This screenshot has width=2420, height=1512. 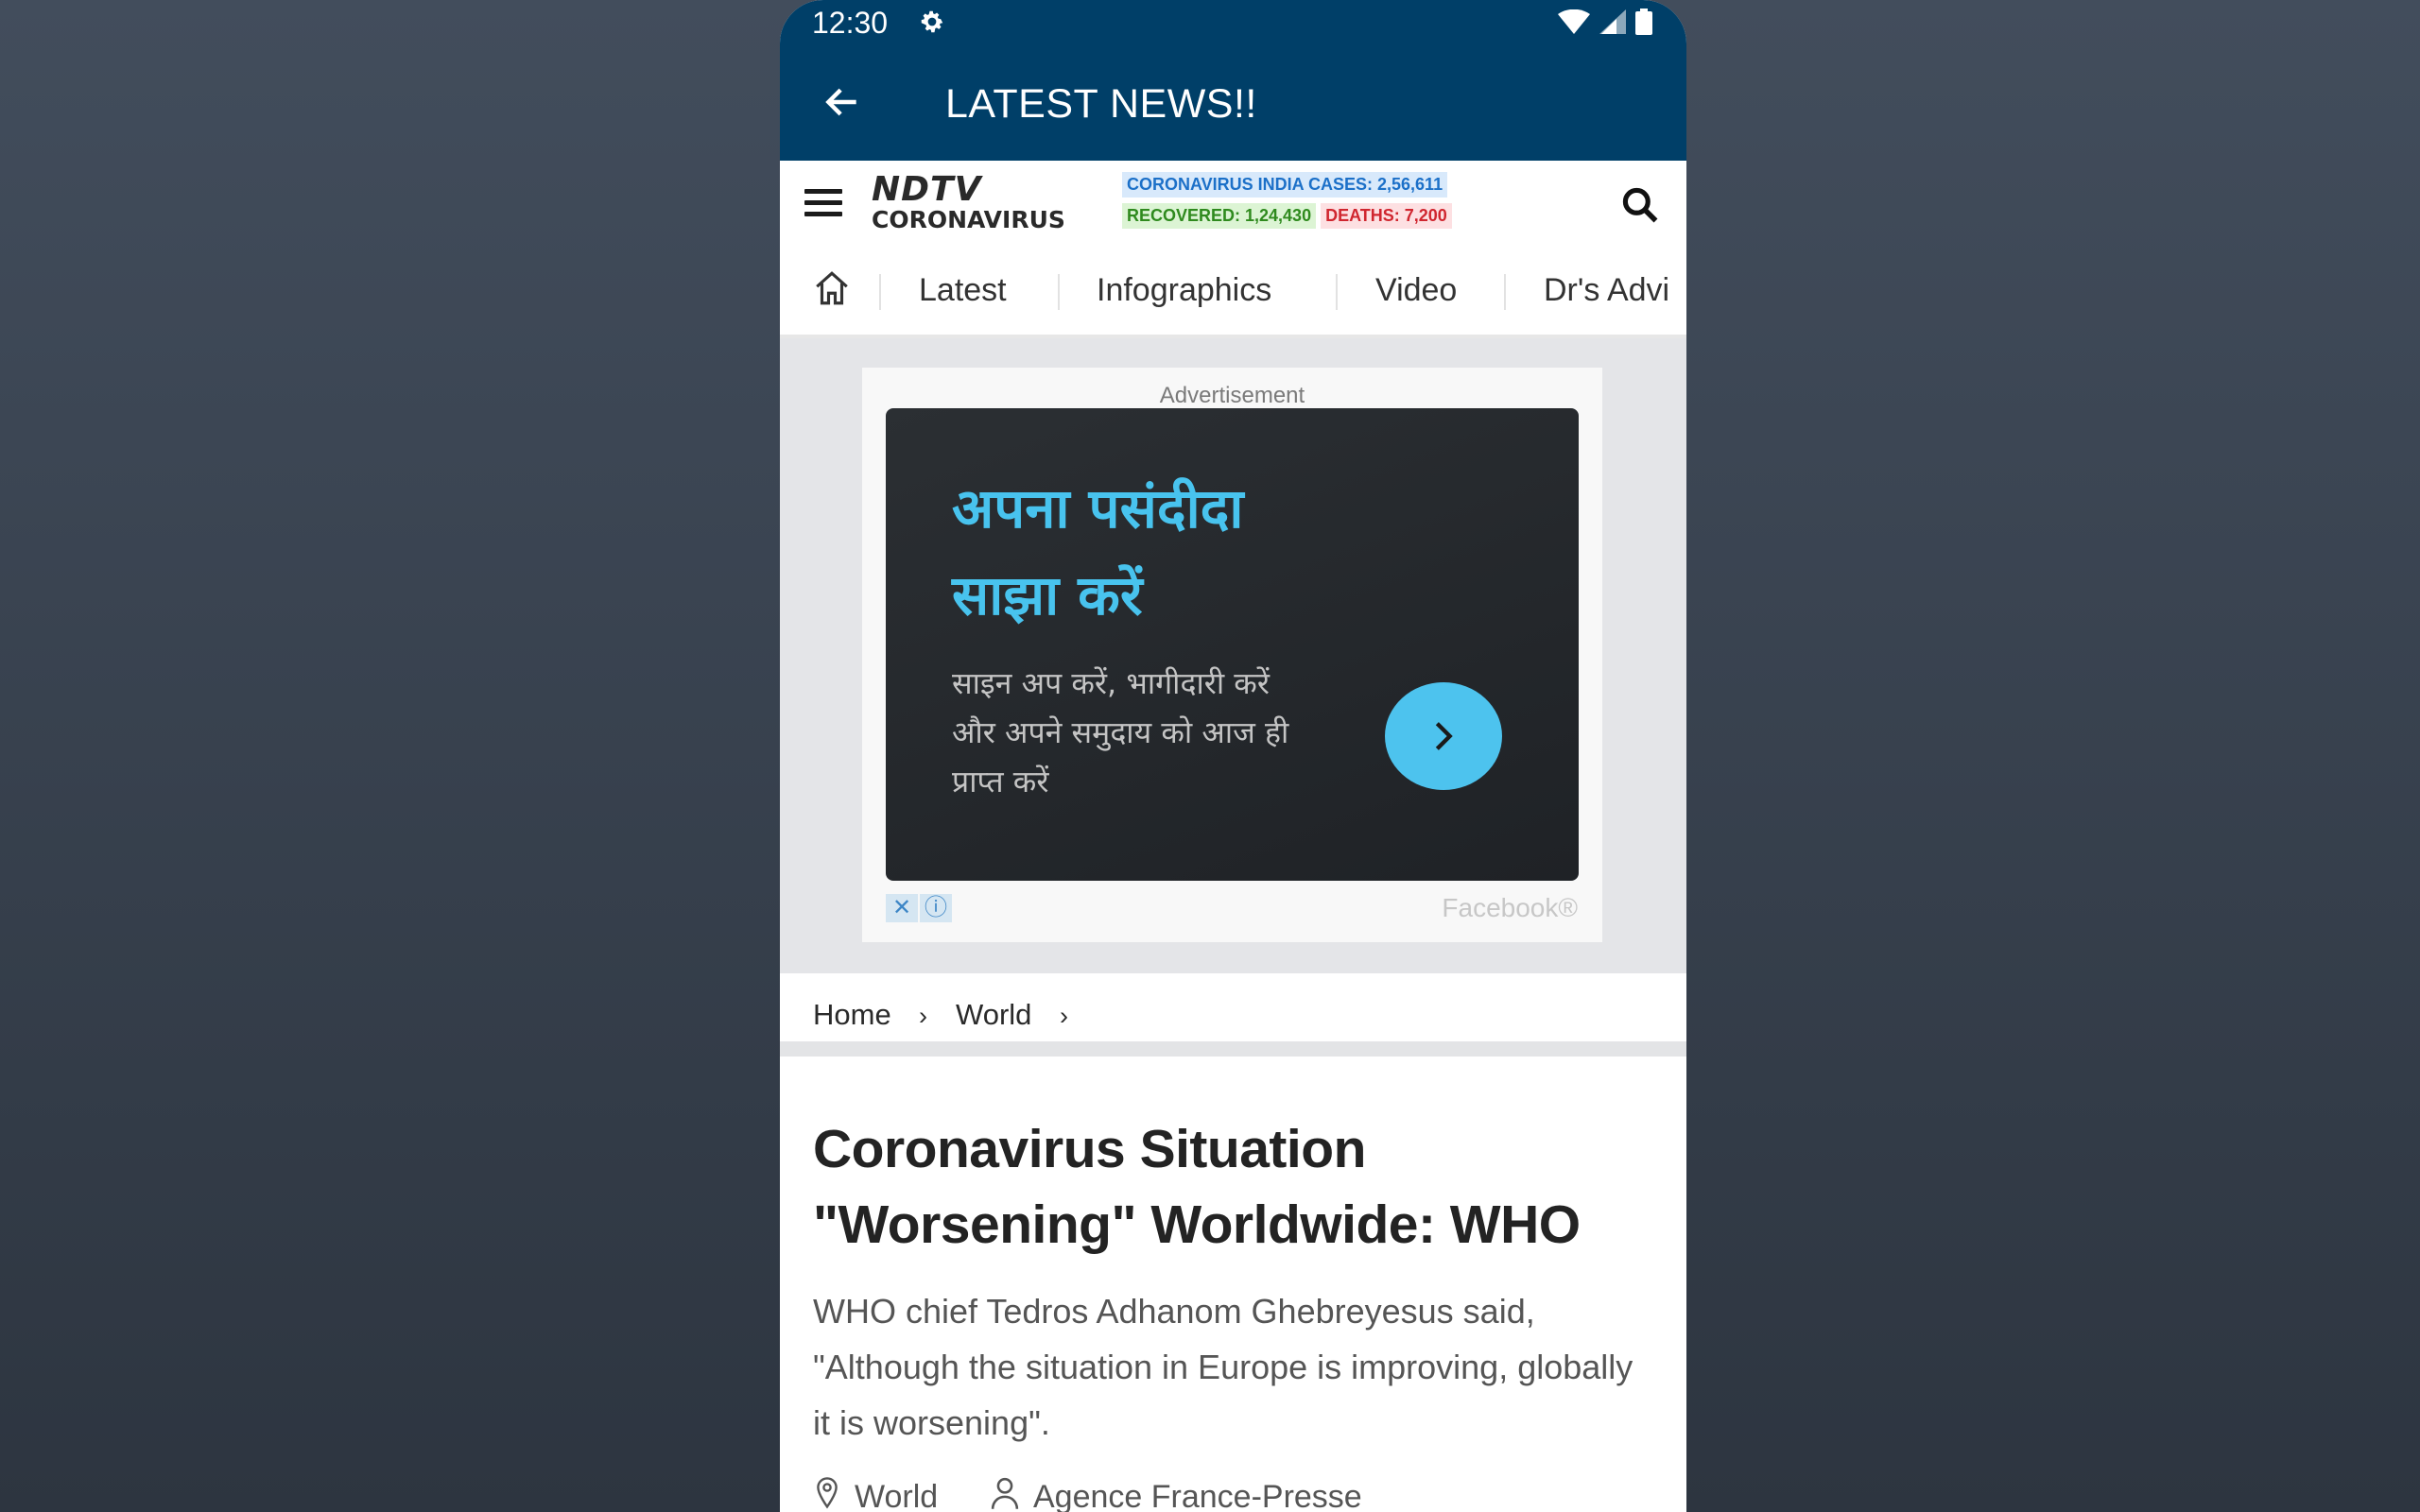 What do you see at coordinates (1233, 22) in the screenshot?
I see `status-bar: 12:30` at bounding box center [1233, 22].